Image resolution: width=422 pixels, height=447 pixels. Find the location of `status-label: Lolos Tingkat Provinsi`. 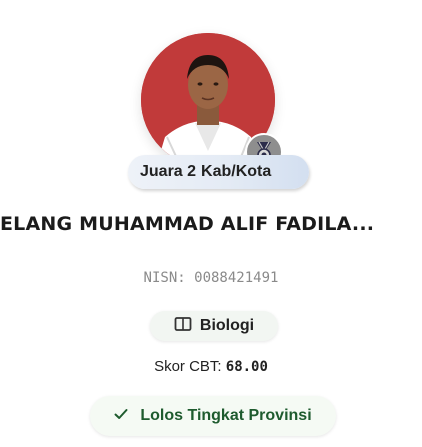

status-label: Lolos Tingkat Provinsi is located at coordinates (226, 415).